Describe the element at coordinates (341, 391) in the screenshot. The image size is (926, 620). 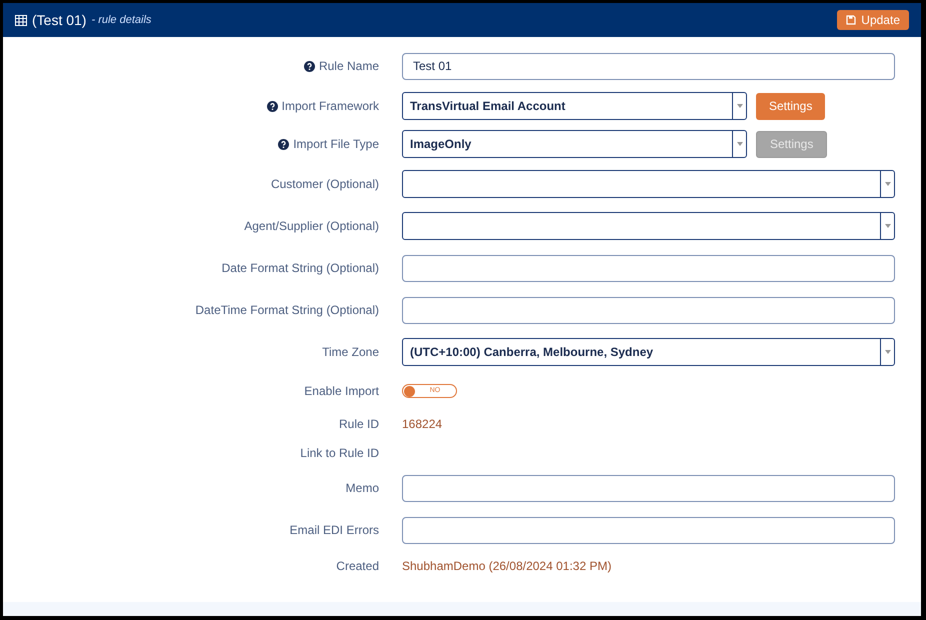
I see `field-label: Enable Import` at that location.